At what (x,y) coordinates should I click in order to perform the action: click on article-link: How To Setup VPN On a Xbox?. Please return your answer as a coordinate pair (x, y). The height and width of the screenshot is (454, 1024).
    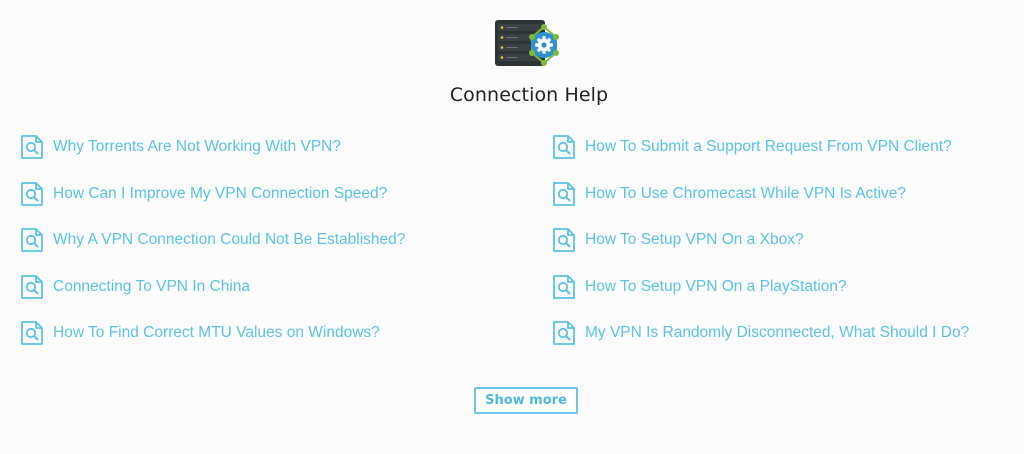
    Looking at the image, I should click on (760, 240).